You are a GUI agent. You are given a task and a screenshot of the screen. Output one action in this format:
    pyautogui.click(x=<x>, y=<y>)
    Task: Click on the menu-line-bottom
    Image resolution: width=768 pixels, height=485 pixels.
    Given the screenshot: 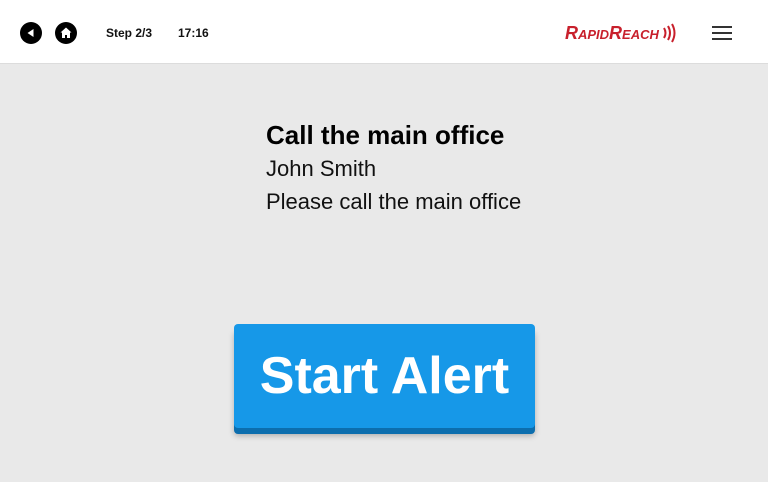 What is the action you would take?
    pyautogui.click(x=722, y=39)
    